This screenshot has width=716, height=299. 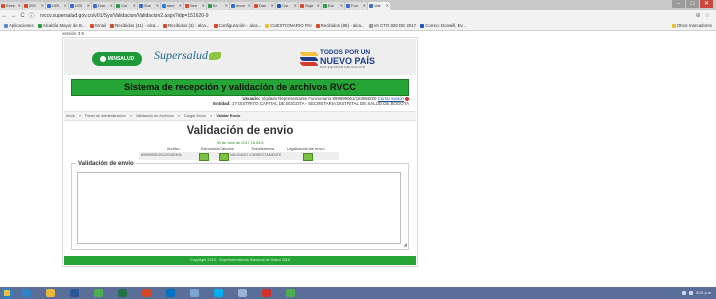 What do you see at coordinates (405, 245) in the screenshot?
I see `resize-grip-icon: ◢` at bounding box center [405, 245].